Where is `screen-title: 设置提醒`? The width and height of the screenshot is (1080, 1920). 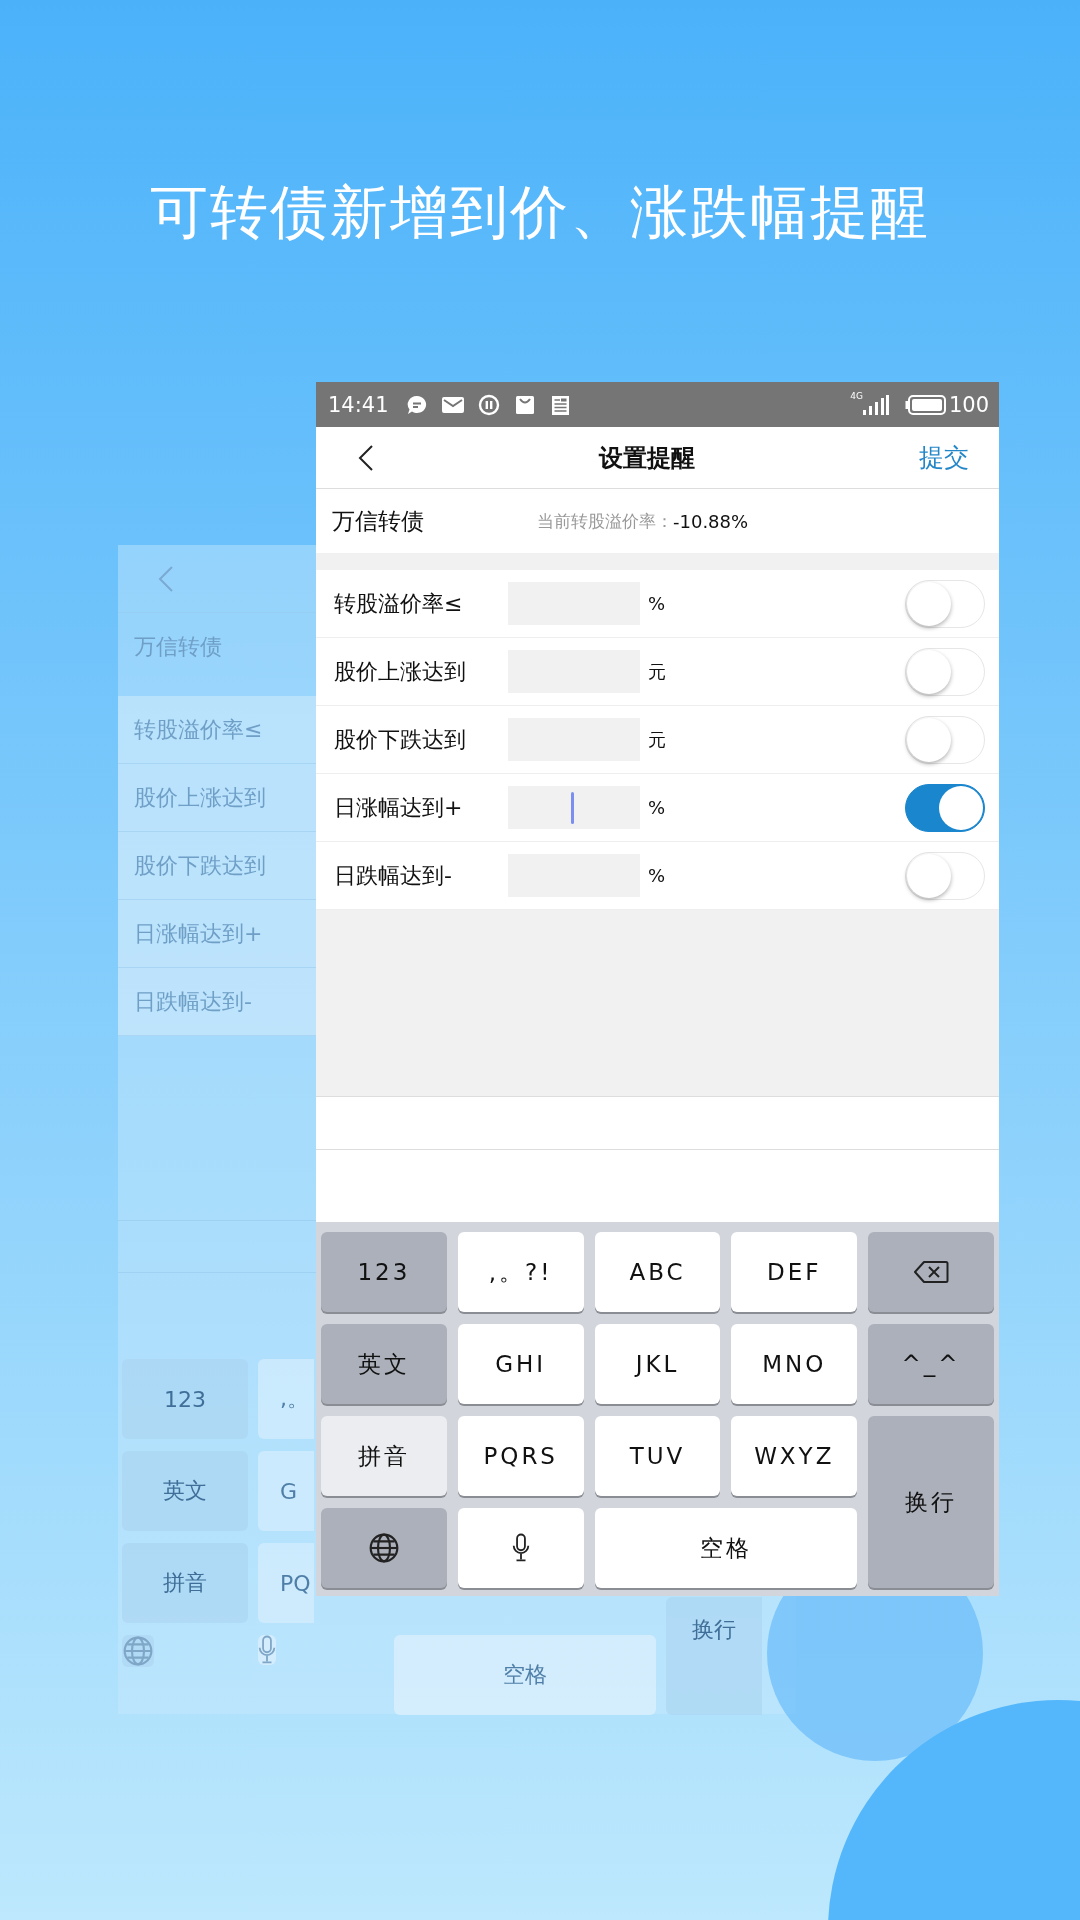
screen-title: 设置提醒 is located at coordinates (646, 458).